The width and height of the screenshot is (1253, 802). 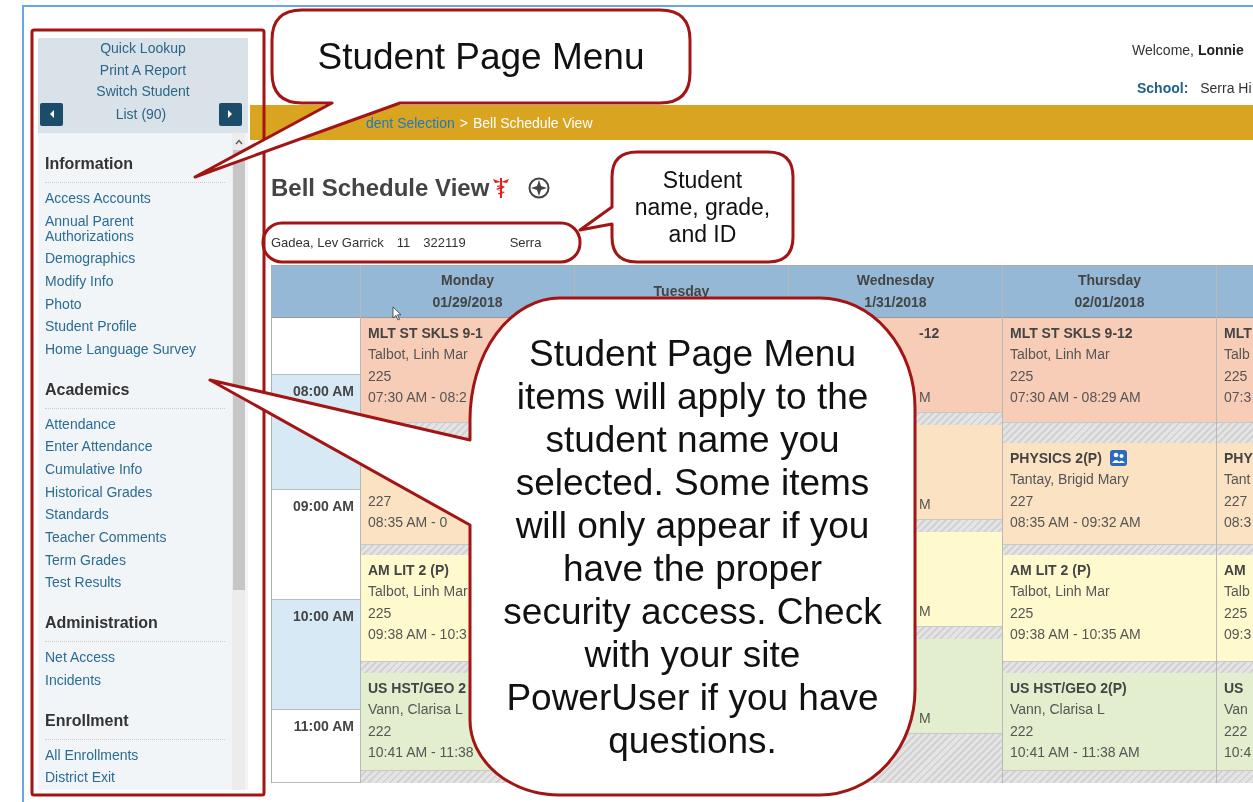 What do you see at coordinates (1236, 709) in the screenshot?
I see `teacher-name: Van` at bounding box center [1236, 709].